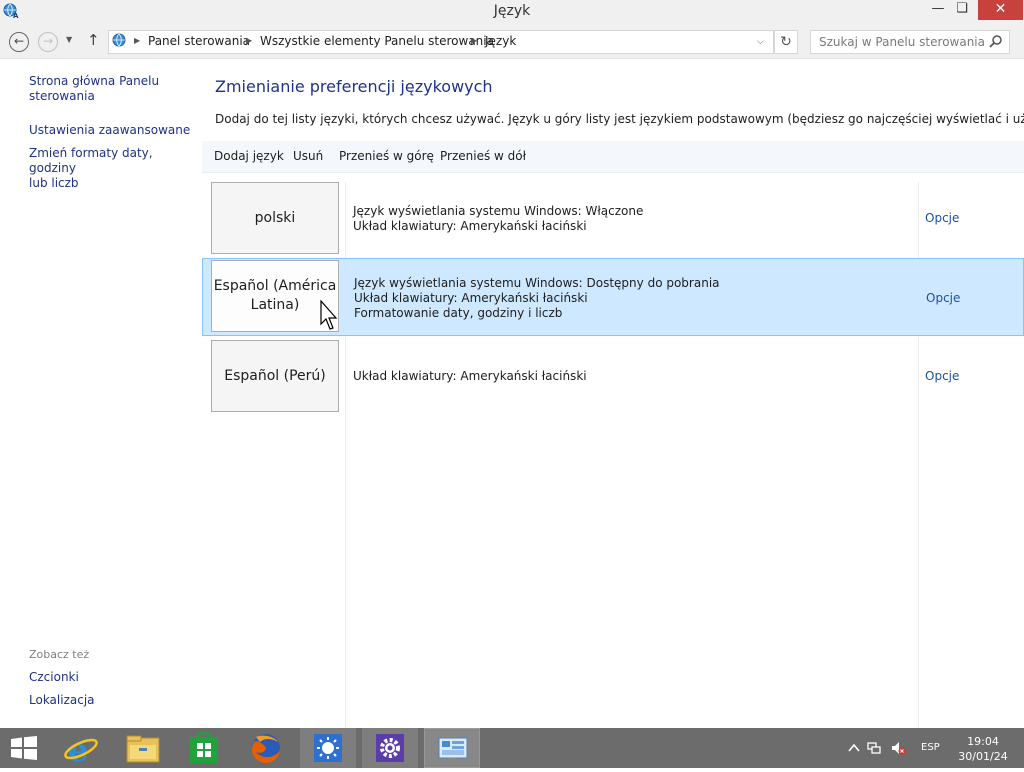 The image size is (1024, 772). I want to click on sidebar-link-line: lub liczb, so click(54, 183).